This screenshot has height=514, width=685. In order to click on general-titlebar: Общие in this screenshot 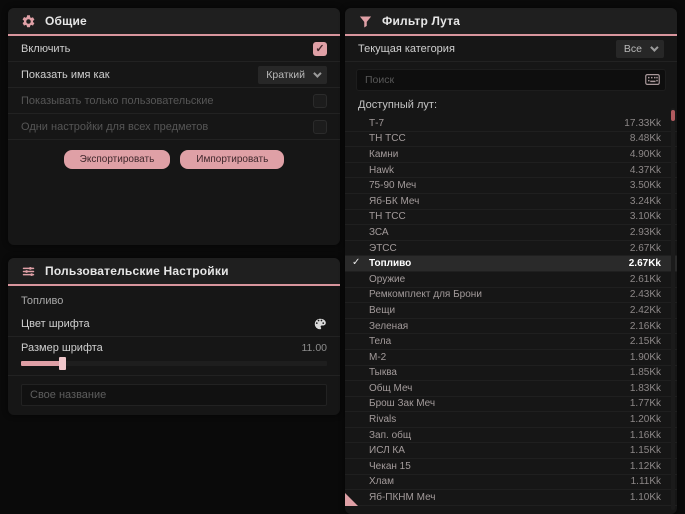, I will do `click(174, 22)`.